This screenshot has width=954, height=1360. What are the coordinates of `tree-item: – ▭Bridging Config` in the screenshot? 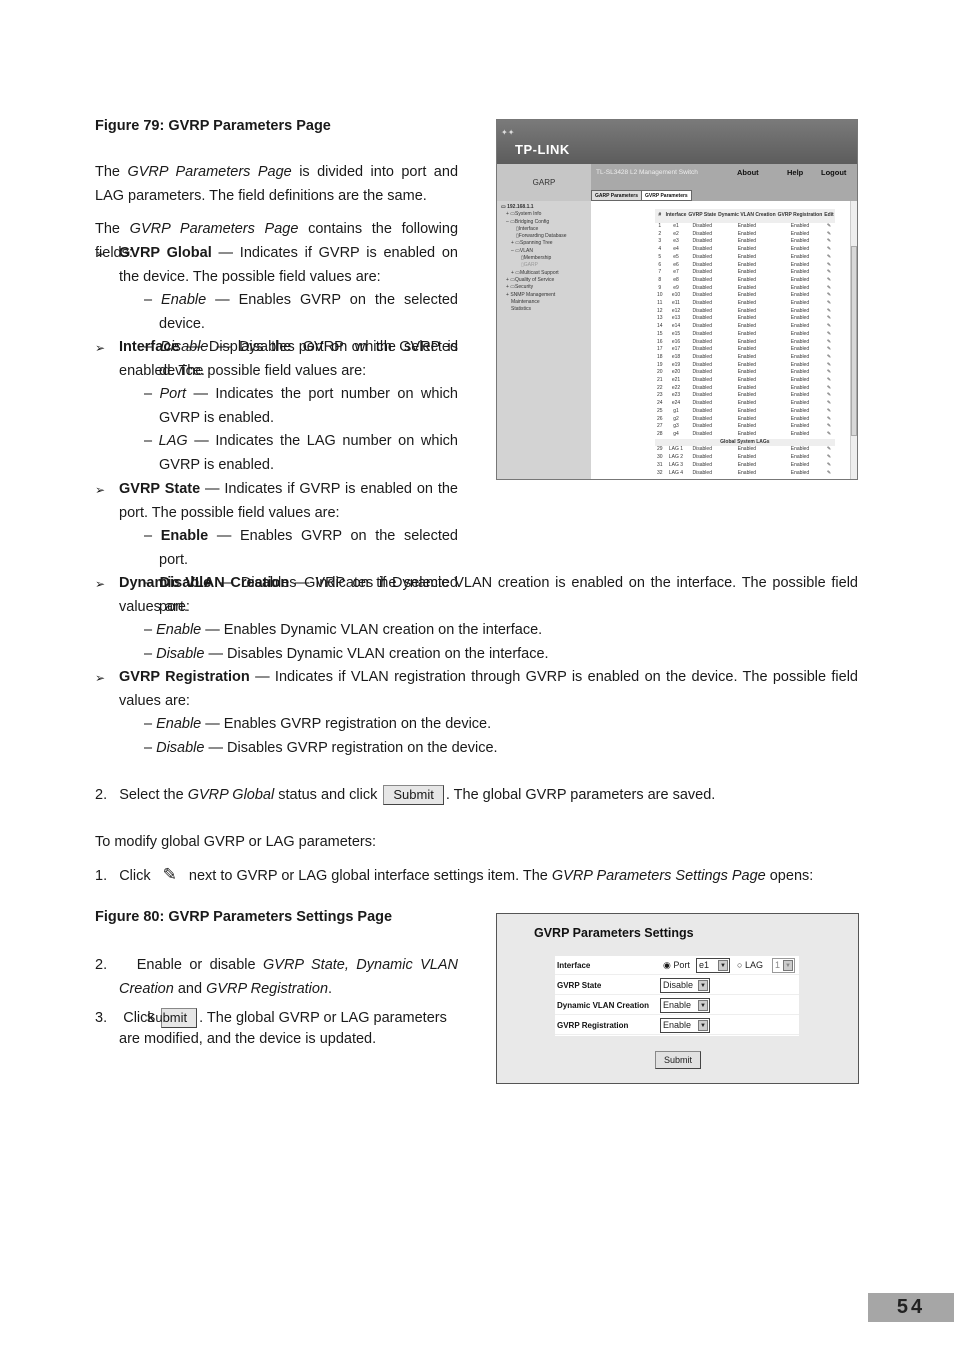 It's located at (544, 222).